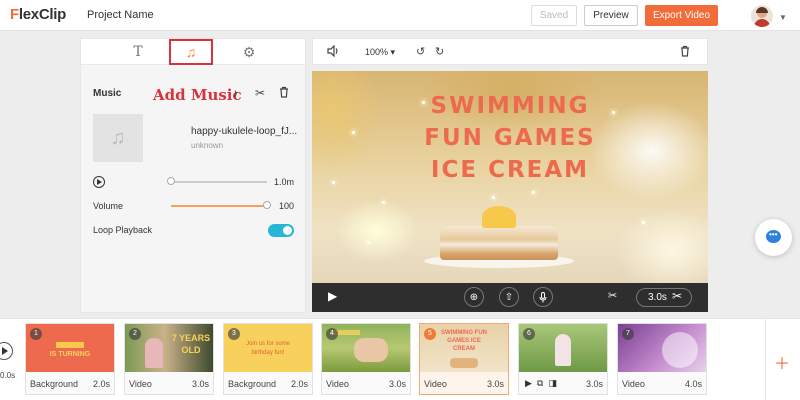  I want to click on trim-icon: ✂, so click(612, 295).